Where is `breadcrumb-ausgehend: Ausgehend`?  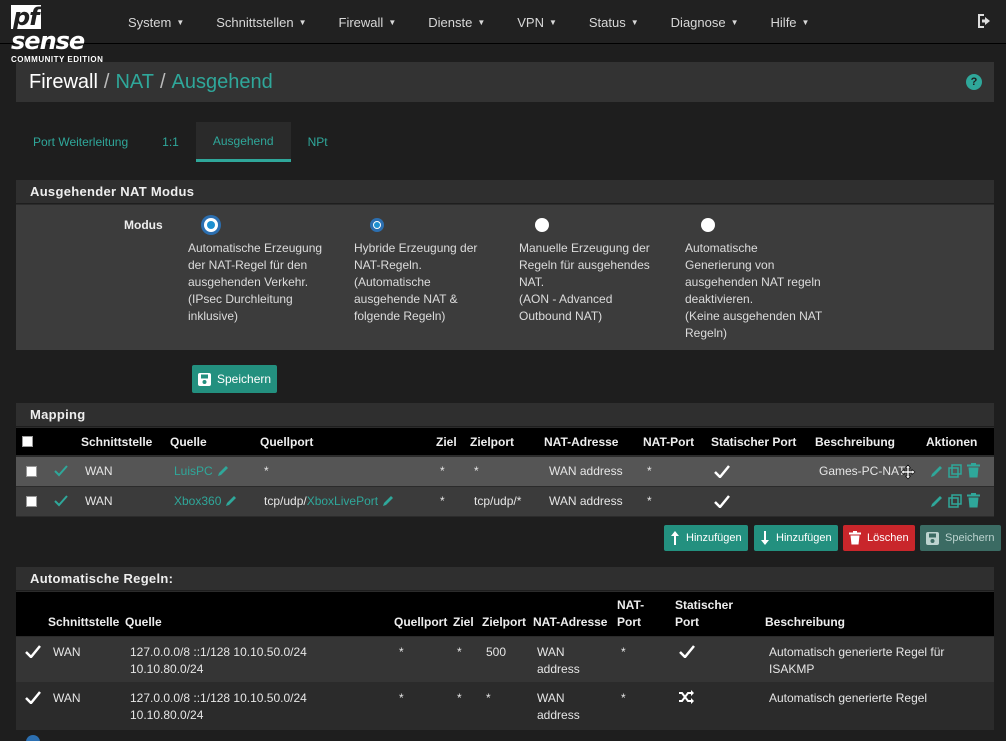
breadcrumb-ausgehend: Ausgehend is located at coordinates (222, 82).